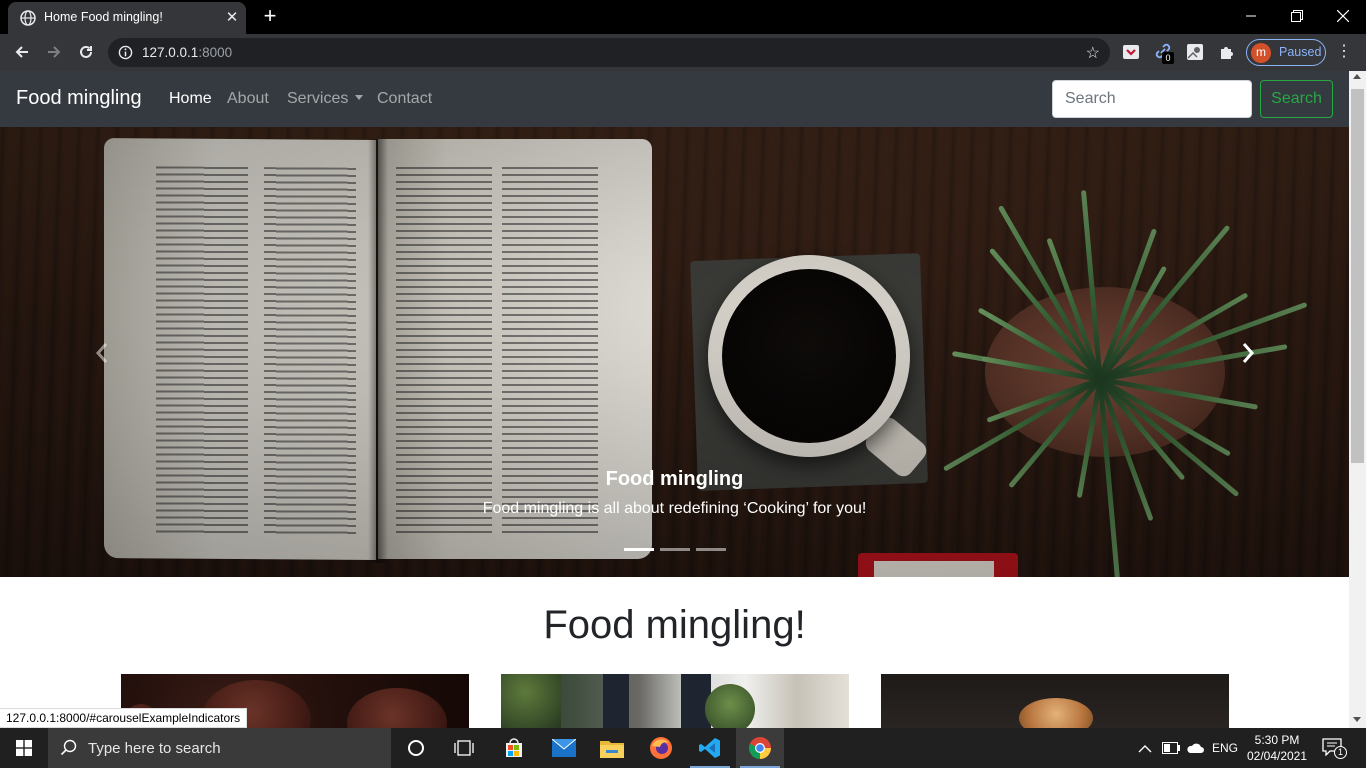 This screenshot has height=768, width=1366. I want to click on avatar: m, so click(1261, 53).